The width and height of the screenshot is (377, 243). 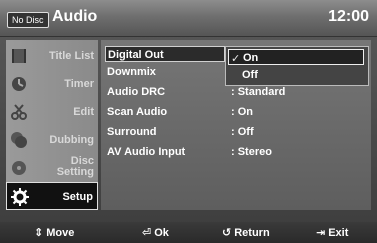 I want to click on setting-value: : Standard, so click(x=258, y=92).